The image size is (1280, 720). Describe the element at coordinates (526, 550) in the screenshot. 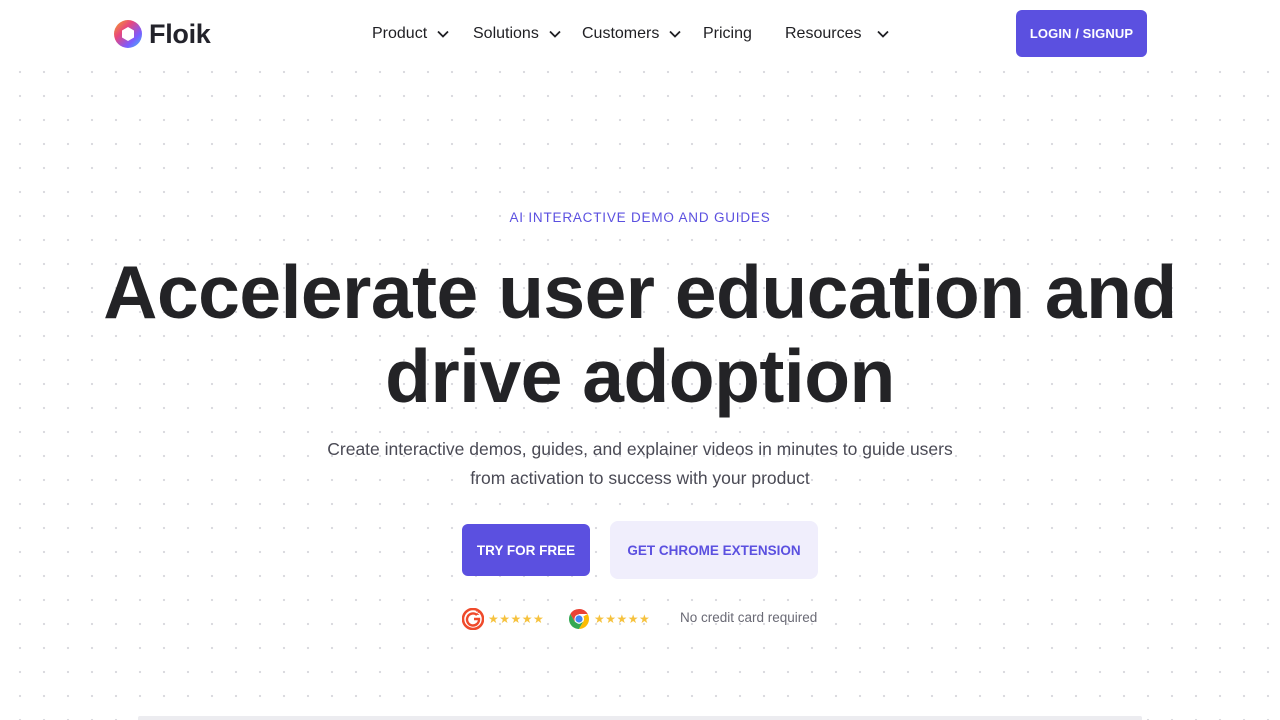

I see `try-for-free-button: TRY FOR FREE` at that location.